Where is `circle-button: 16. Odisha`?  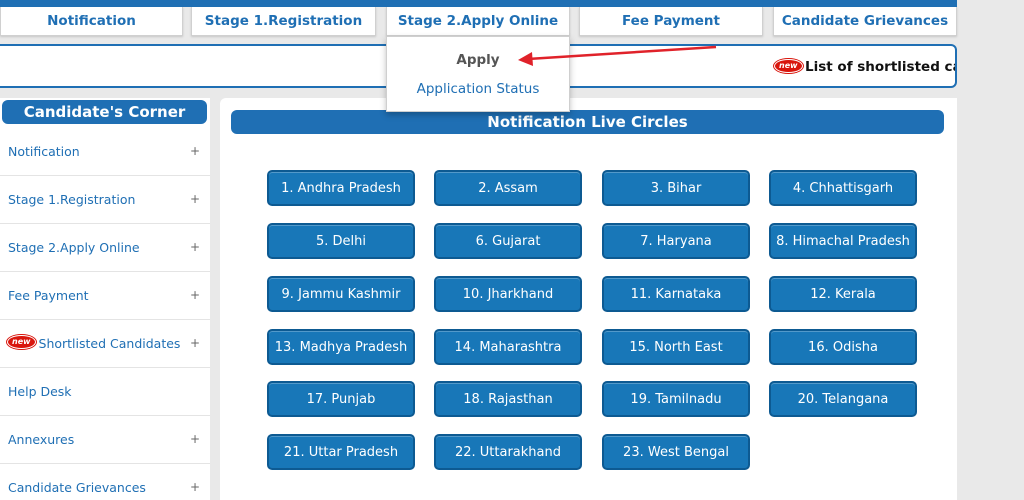
circle-button: 16. Odisha is located at coordinates (843, 347).